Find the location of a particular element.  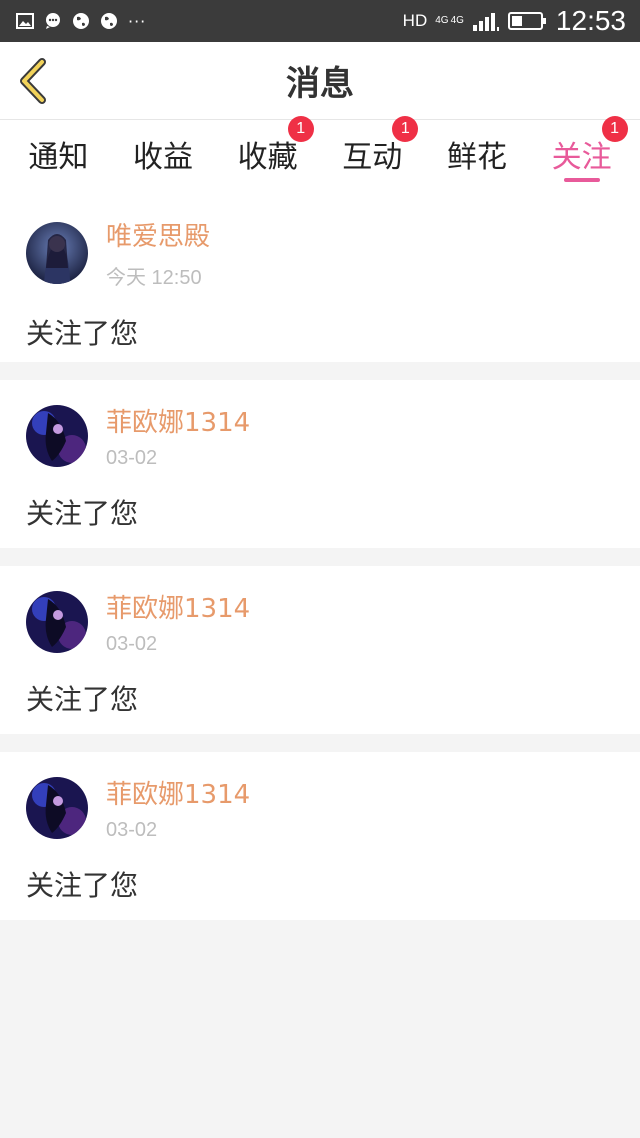

tab-follows: 关注 1 is located at coordinates (584, 155).